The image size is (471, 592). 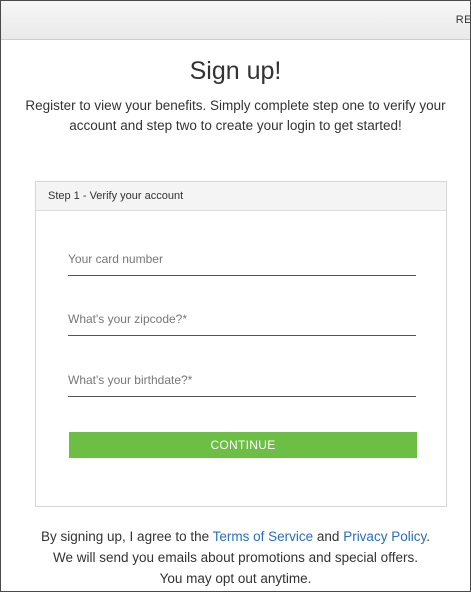 I want to click on privacy-policy-link: Privacy Policy, so click(x=384, y=536).